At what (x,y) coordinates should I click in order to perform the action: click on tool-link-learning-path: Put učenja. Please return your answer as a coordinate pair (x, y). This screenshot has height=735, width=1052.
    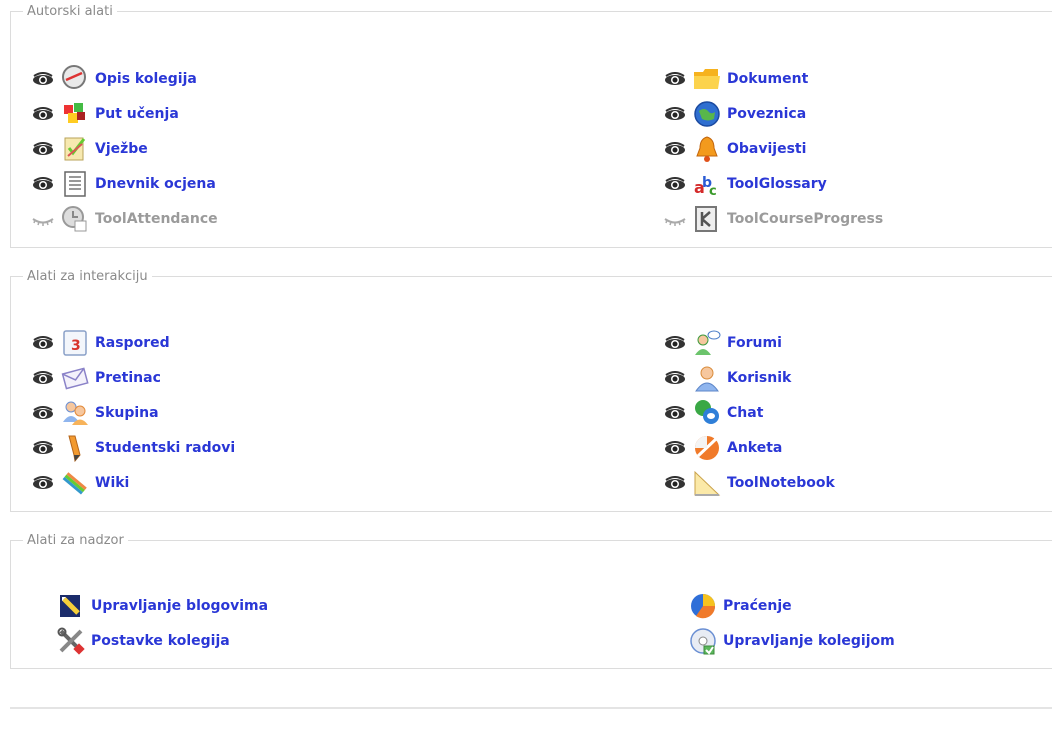
    Looking at the image, I should click on (137, 114).